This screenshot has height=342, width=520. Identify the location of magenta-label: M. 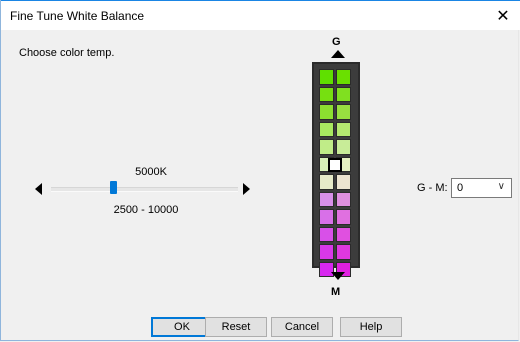
(336, 292).